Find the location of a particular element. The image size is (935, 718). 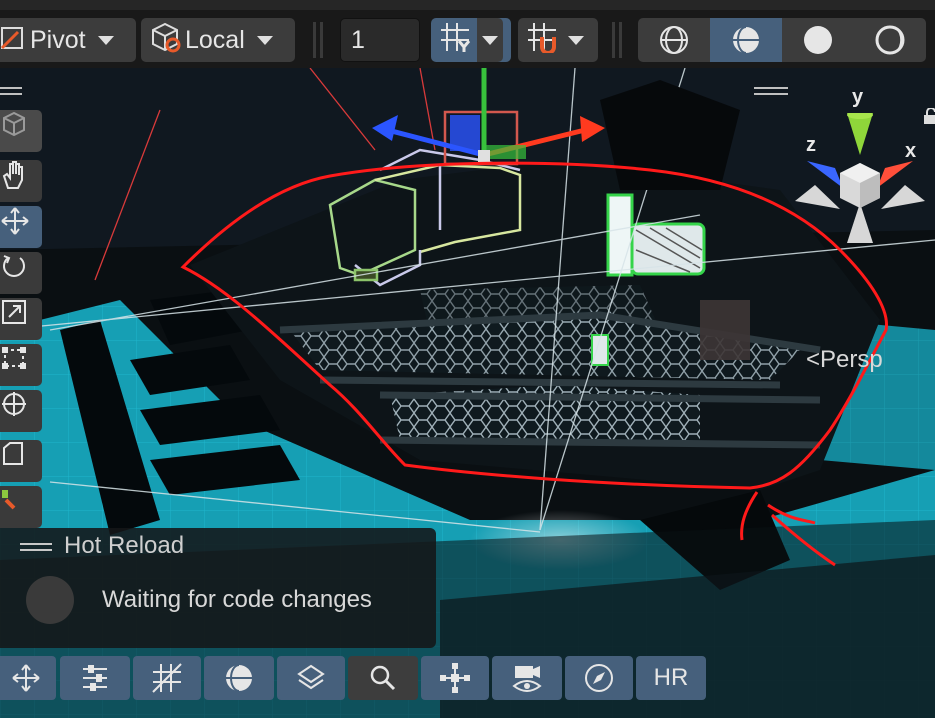

view-tool-button is located at coordinates (21, 131).